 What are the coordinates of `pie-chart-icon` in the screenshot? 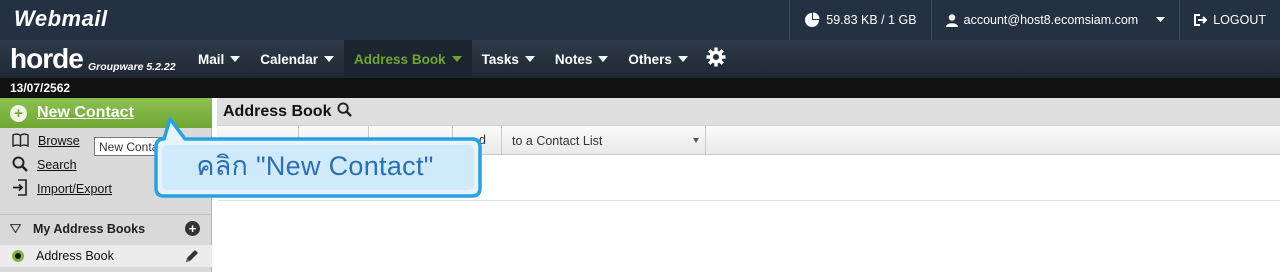 It's located at (812, 20).